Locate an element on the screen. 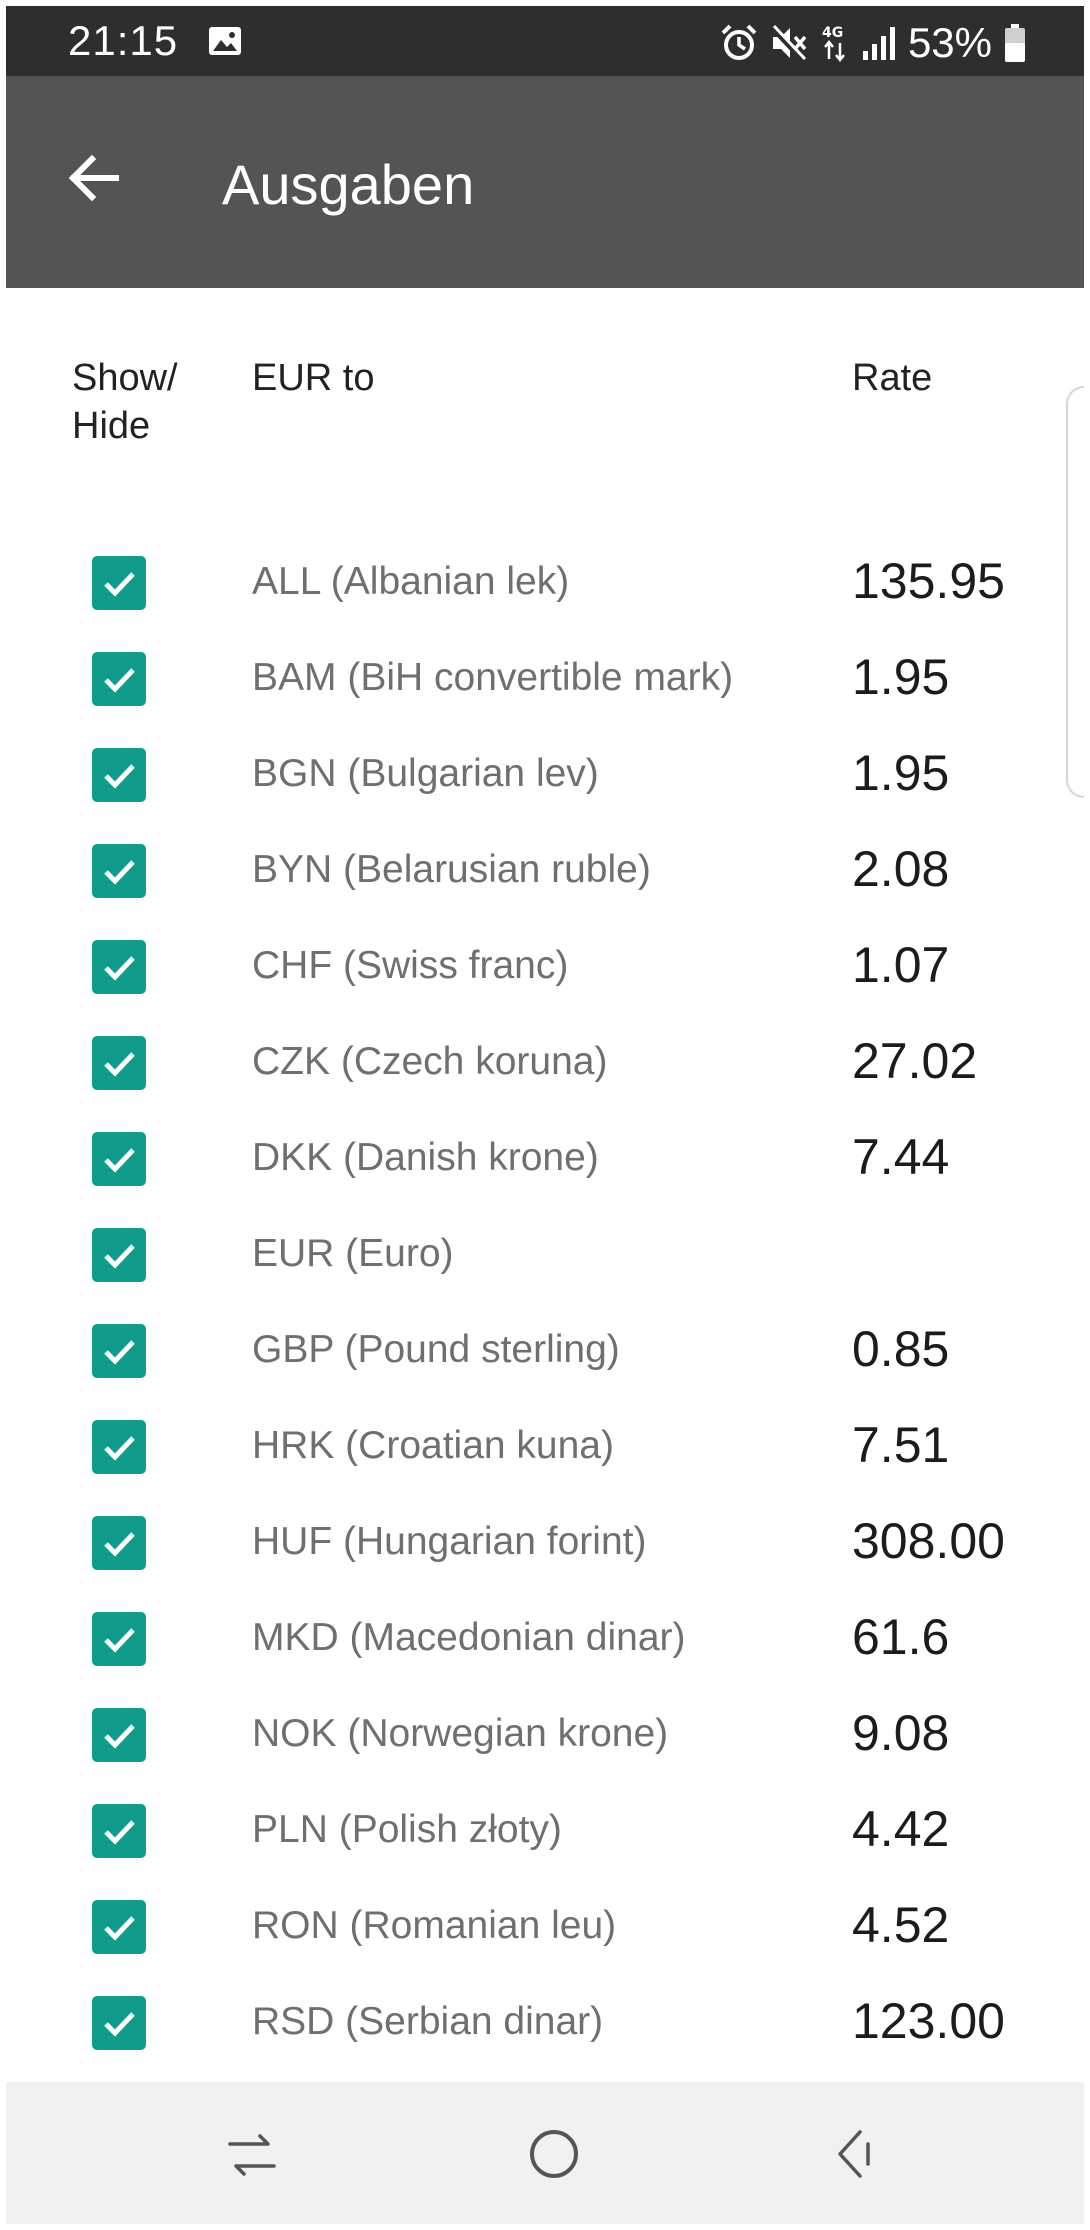  status-bar: 21:15 4G 53% is located at coordinates (545, 38).